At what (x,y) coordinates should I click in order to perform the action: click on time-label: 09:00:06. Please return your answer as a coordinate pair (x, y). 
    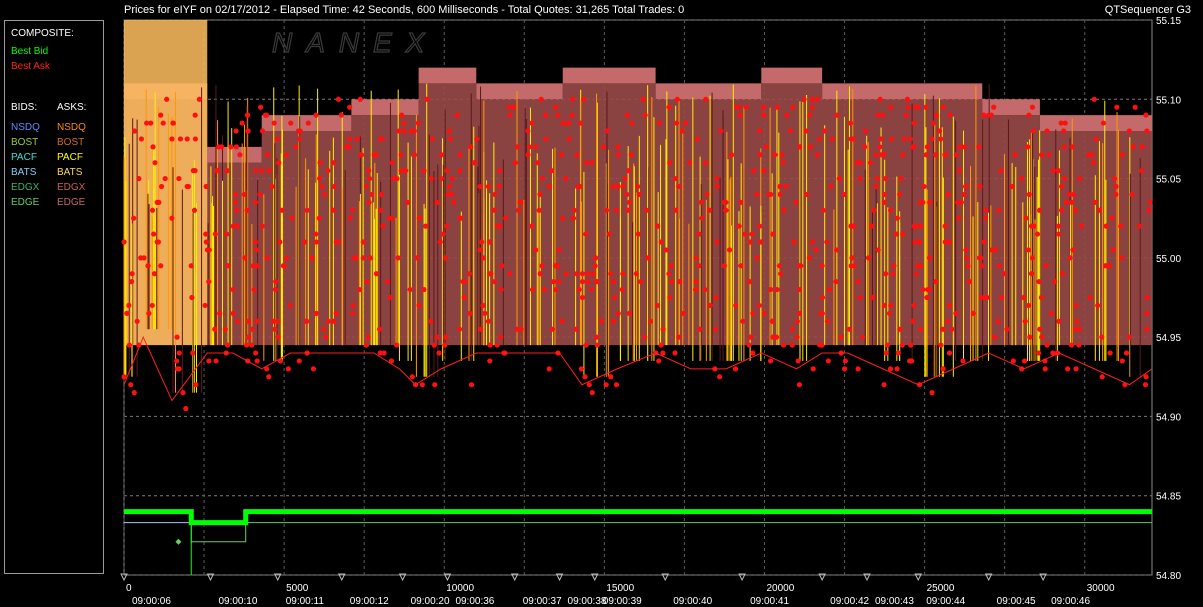
    Looking at the image, I should click on (151, 601).